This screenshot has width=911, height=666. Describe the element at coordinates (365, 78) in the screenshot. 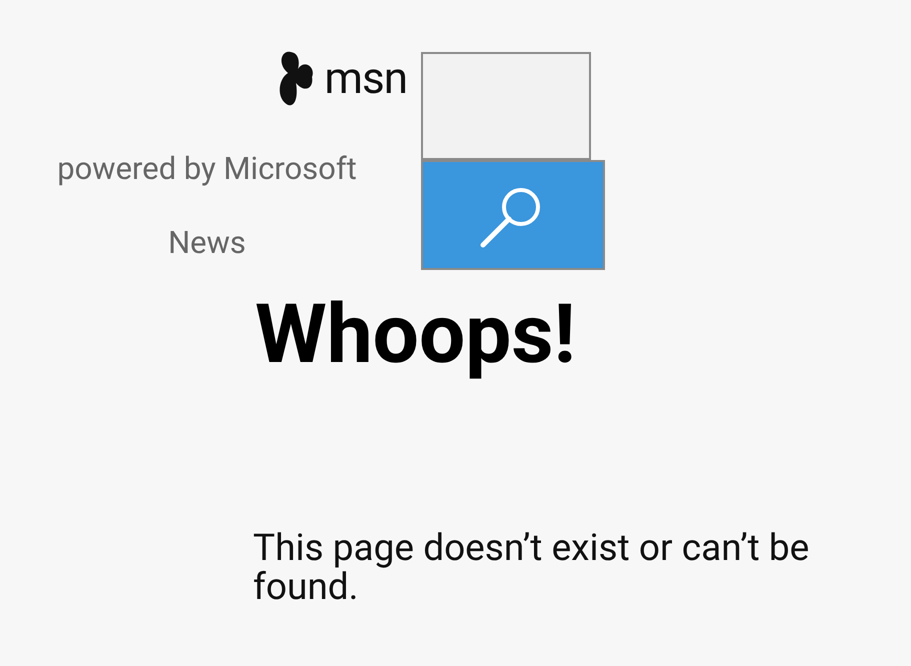

I see `logo-text: msn` at that location.